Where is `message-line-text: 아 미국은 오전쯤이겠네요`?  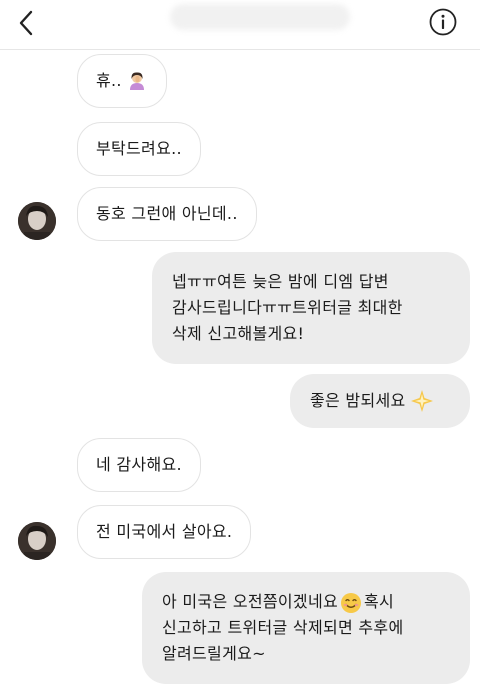
message-line-text: 아 미국은 오전쯤이겠네요 is located at coordinates (250, 601).